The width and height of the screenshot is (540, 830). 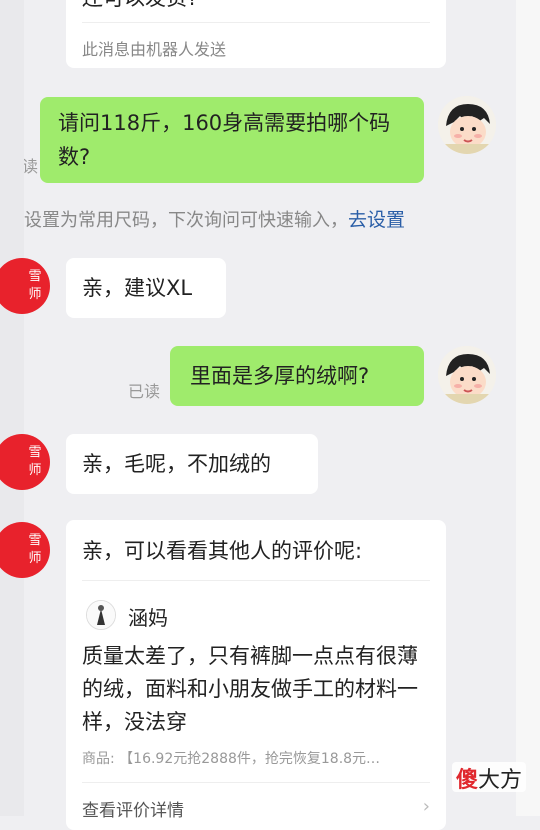 I want to click on shop-reply-text: 亲，建议XL, so click(x=137, y=288).